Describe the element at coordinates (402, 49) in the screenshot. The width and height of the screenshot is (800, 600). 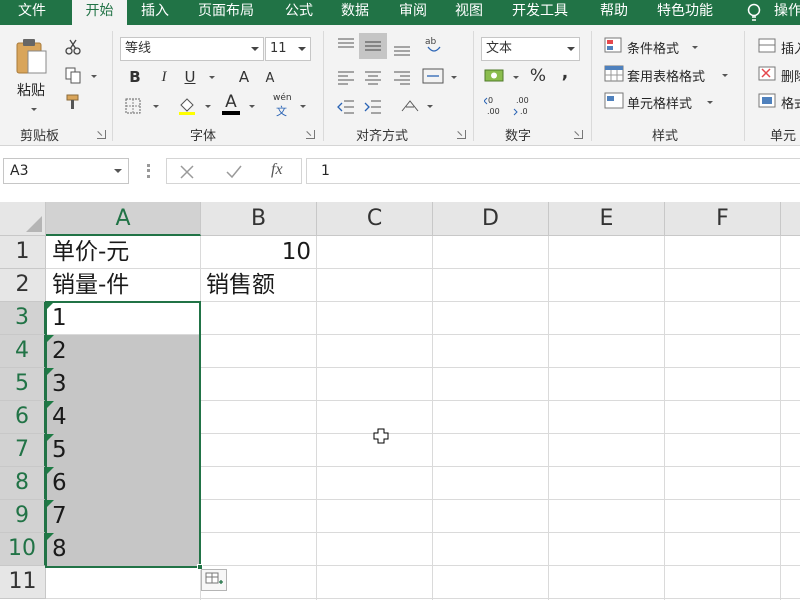
I see `align-bottom-icon` at that location.